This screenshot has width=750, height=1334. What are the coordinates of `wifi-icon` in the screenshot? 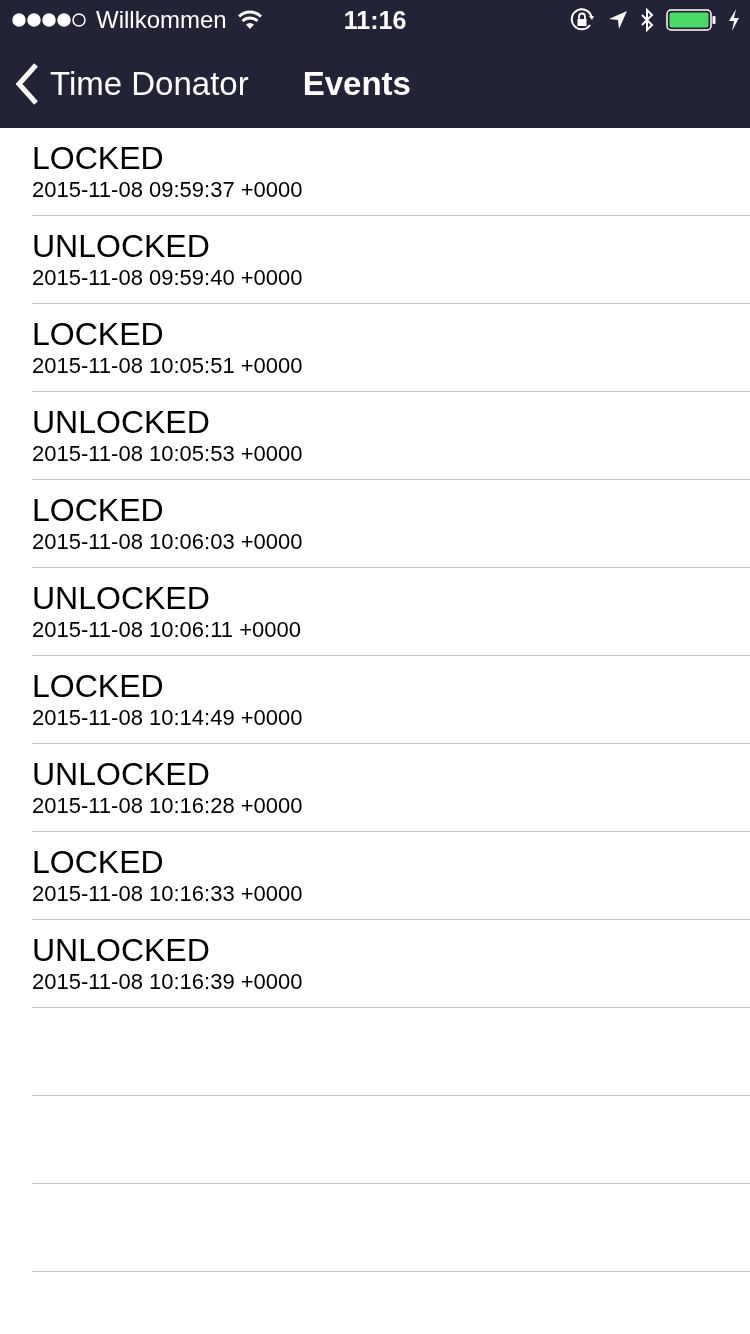 It's located at (249, 20).